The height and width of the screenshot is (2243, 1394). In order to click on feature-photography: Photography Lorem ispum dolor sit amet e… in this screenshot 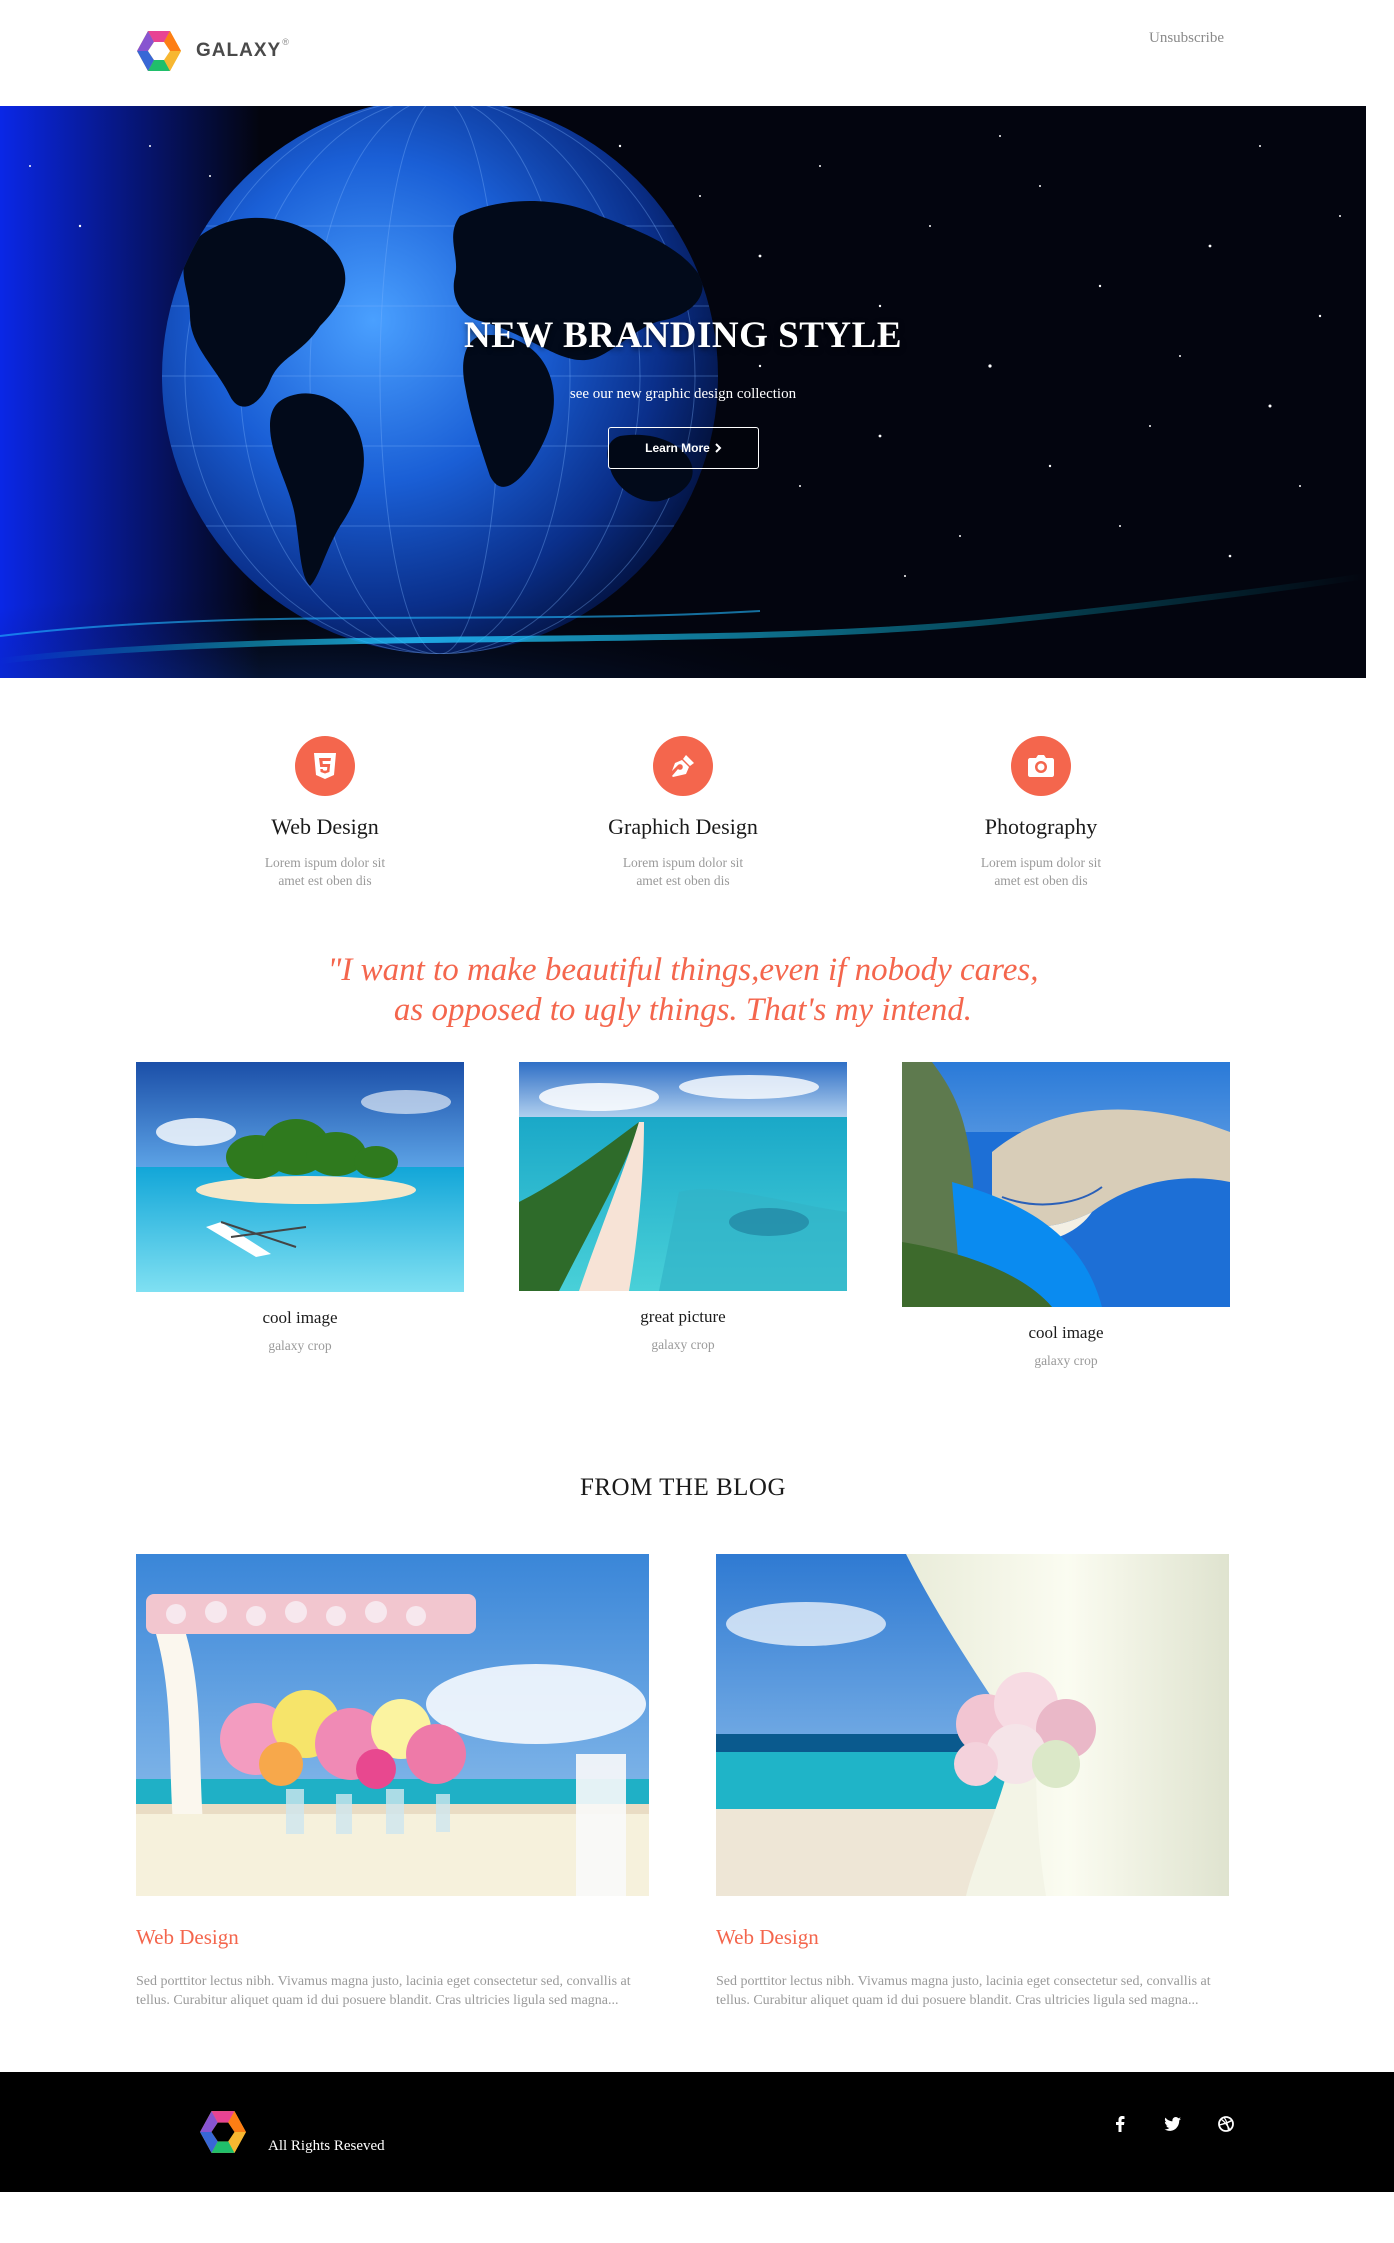, I will do `click(1041, 813)`.